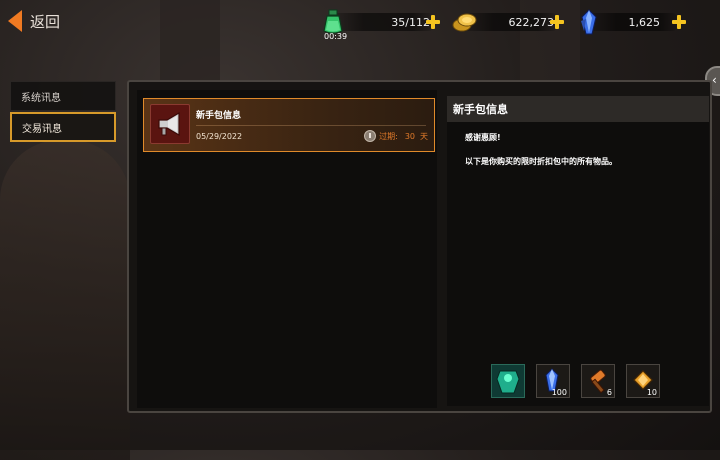 This screenshot has height=460, width=720. What do you see at coordinates (424, 136) in the screenshot?
I see `expire-unit: 天` at bounding box center [424, 136].